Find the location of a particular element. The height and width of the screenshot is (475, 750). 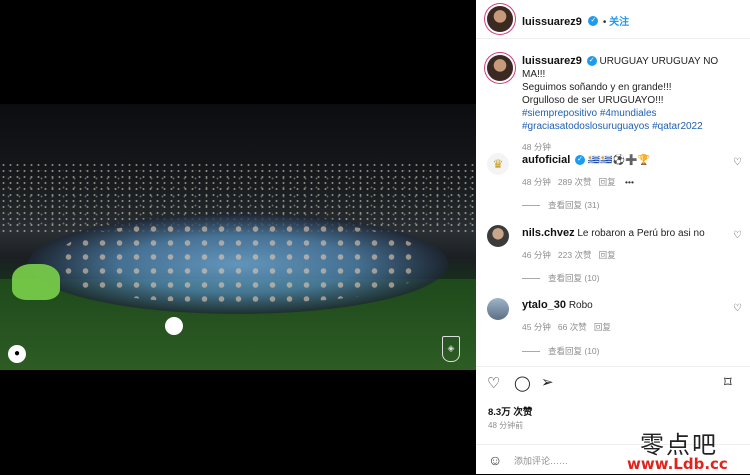

comment-likes: 289 次赞 is located at coordinates (575, 182).